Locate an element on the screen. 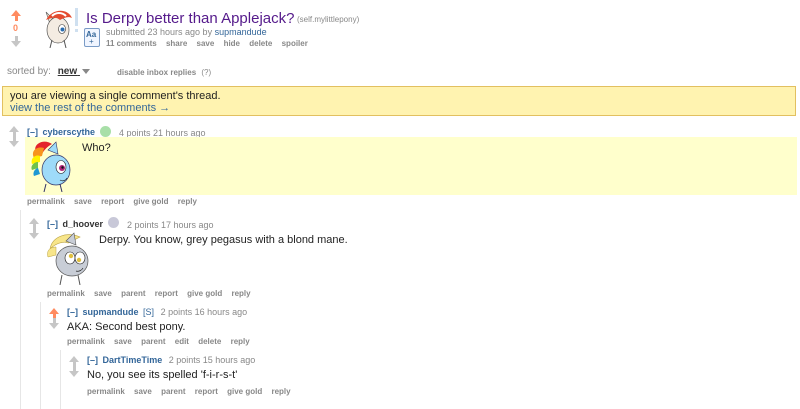 The image size is (800, 409). submitted-text: submitted 23 hours ago by is located at coordinates (159, 32).